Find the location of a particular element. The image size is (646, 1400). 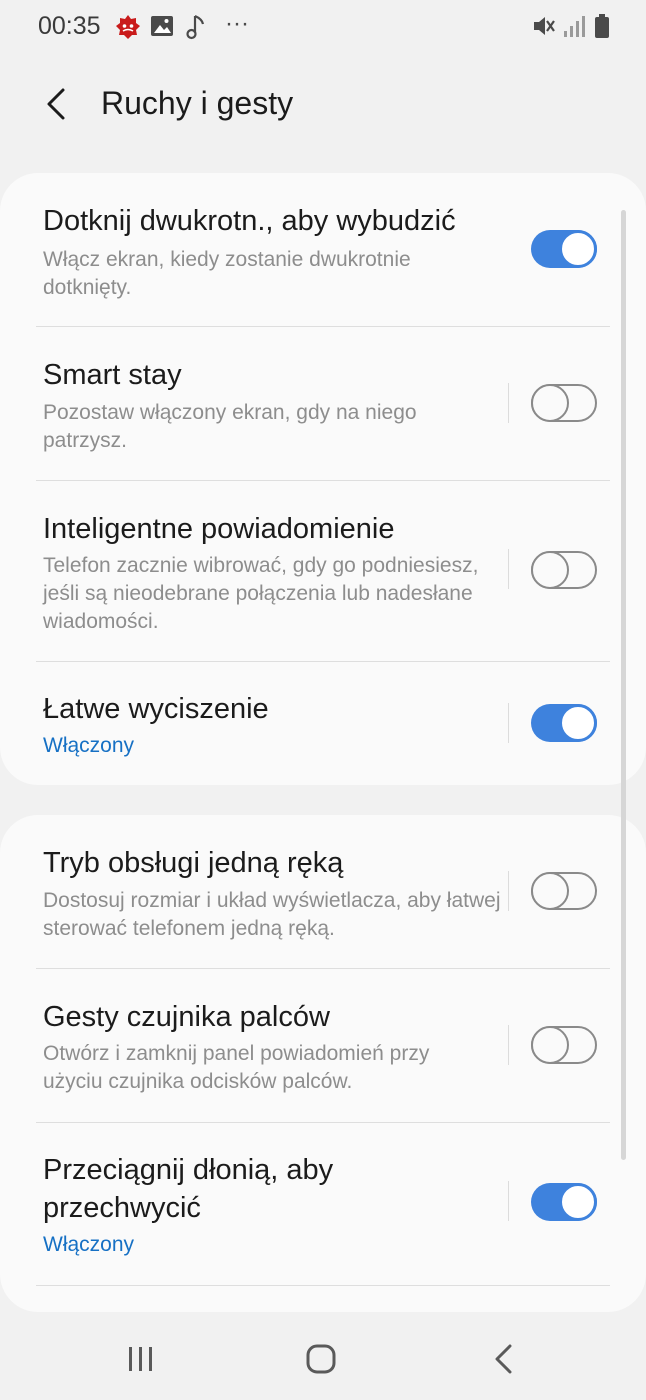

setting-row-easy-mute: Łatwe wyciszenie Włączony is located at coordinates (323, 723).